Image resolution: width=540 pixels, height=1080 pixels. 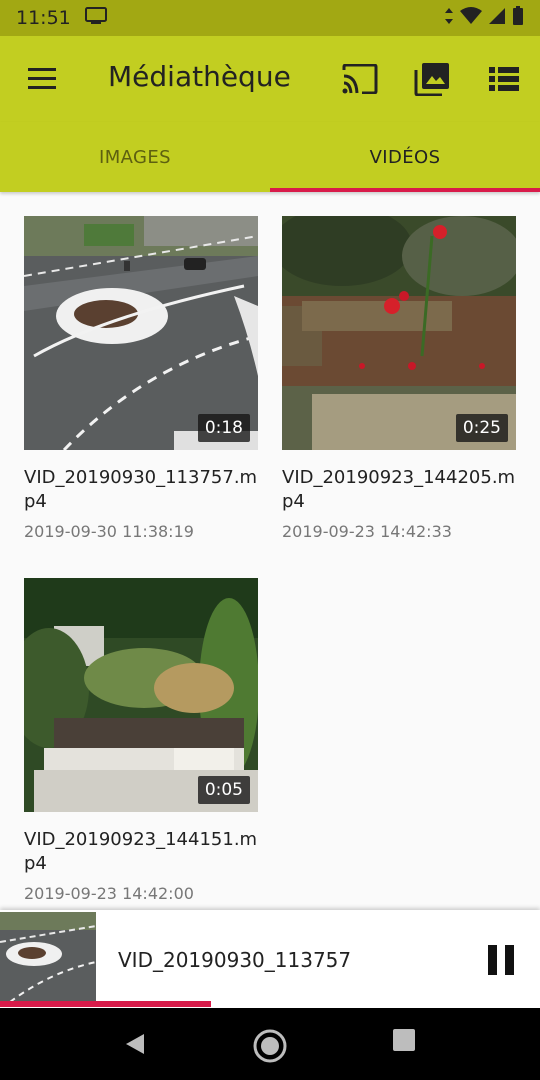 I want to click on view-list-icon, so click(x=504, y=79).